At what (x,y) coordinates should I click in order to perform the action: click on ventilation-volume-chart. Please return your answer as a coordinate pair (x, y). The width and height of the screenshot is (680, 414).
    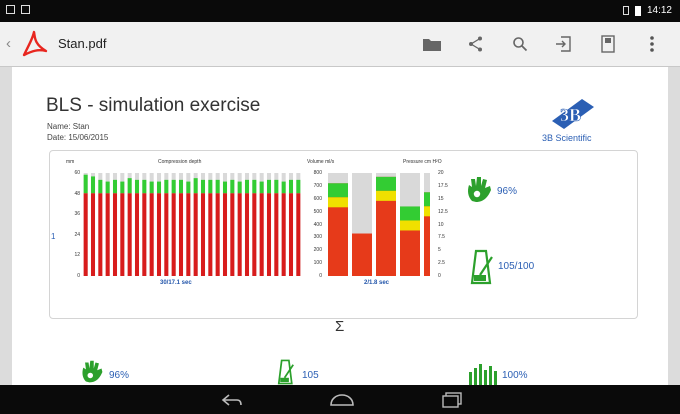
    Looking at the image, I should click on (378, 224).